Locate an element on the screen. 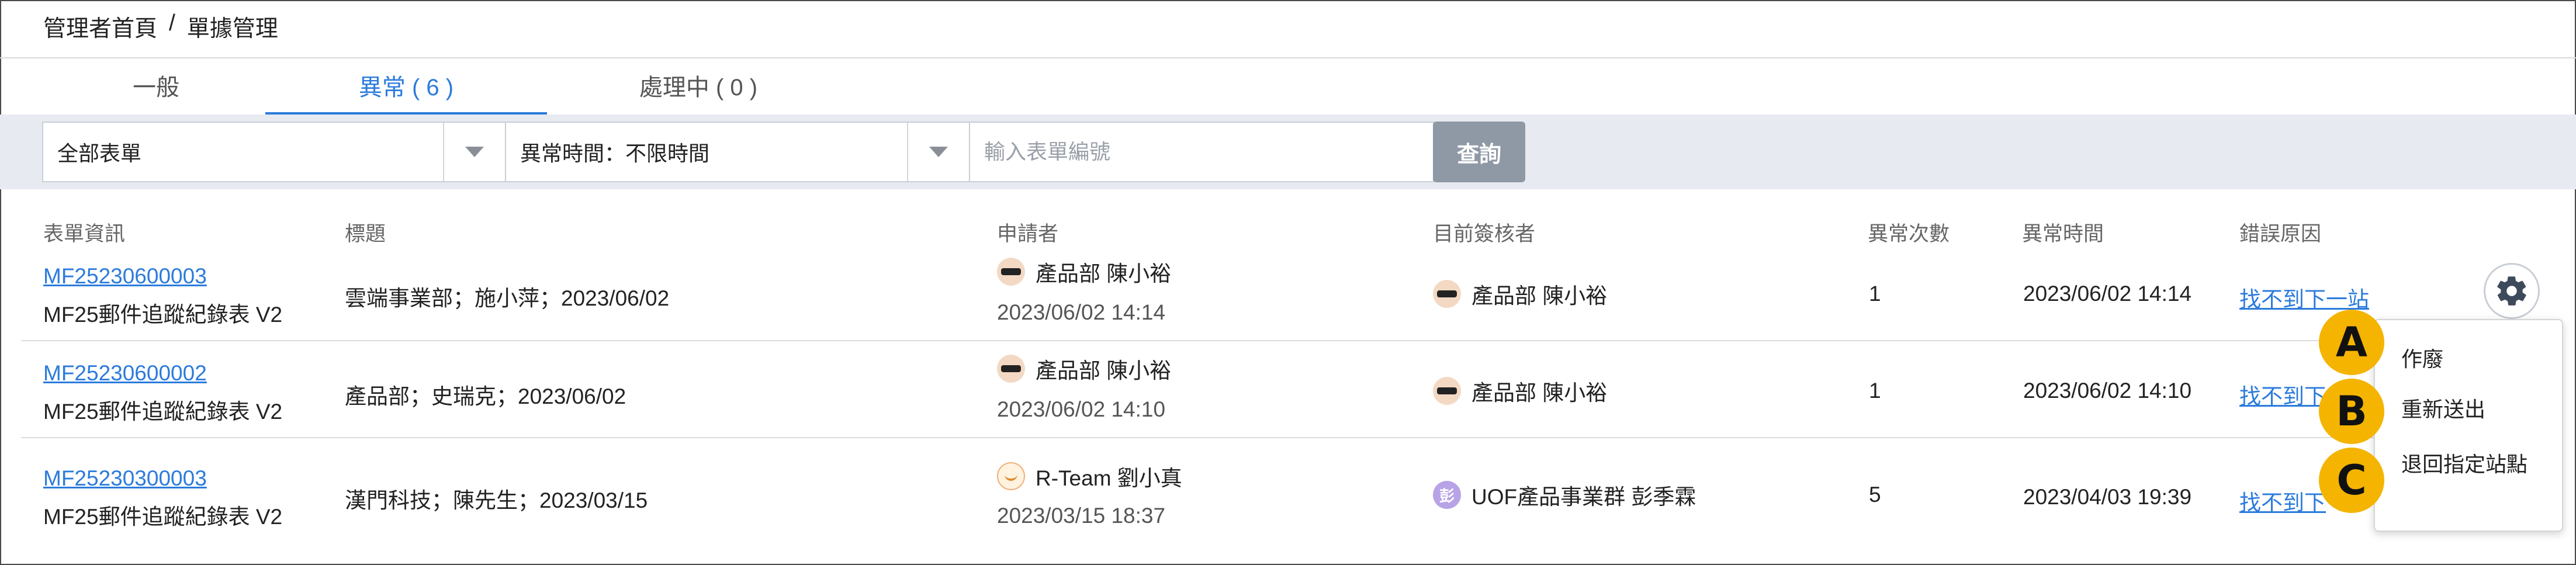 This screenshot has width=2576, height=565. breadcrumb-home: 管理者首頁 is located at coordinates (100, 27).